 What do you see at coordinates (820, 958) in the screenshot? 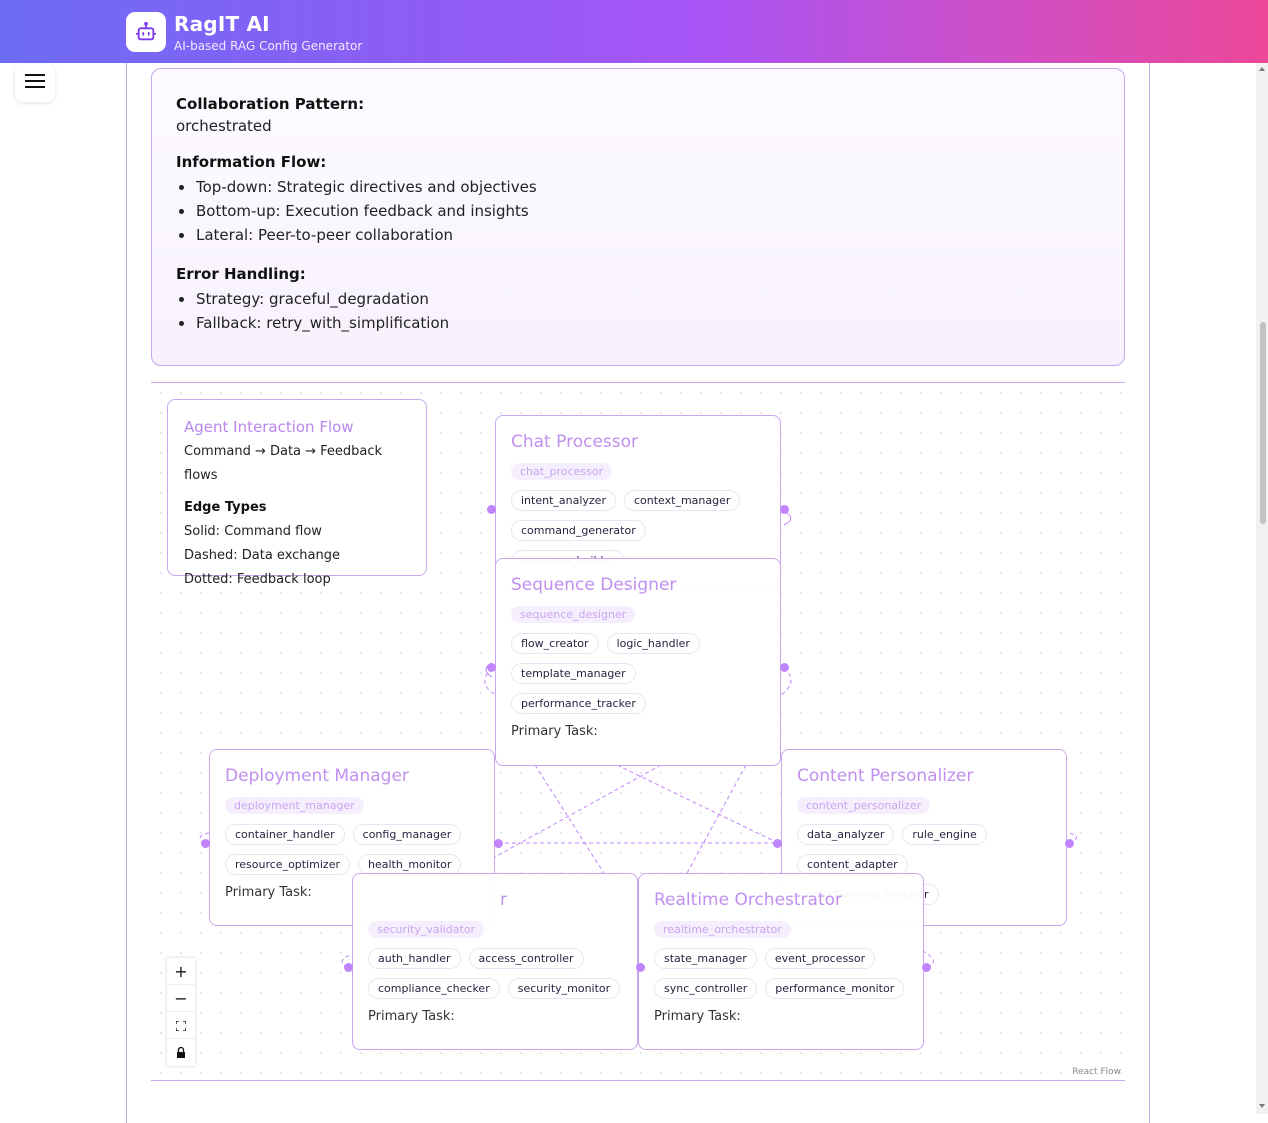
I see `capability-tag: event_processor` at bounding box center [820, 958].